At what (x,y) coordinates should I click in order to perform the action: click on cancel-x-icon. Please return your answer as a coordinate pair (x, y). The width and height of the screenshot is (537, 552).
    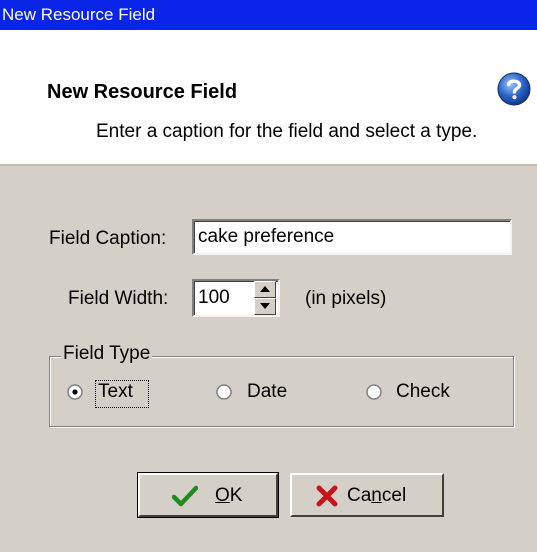
    Looking at the image, I should click on (327, 496).